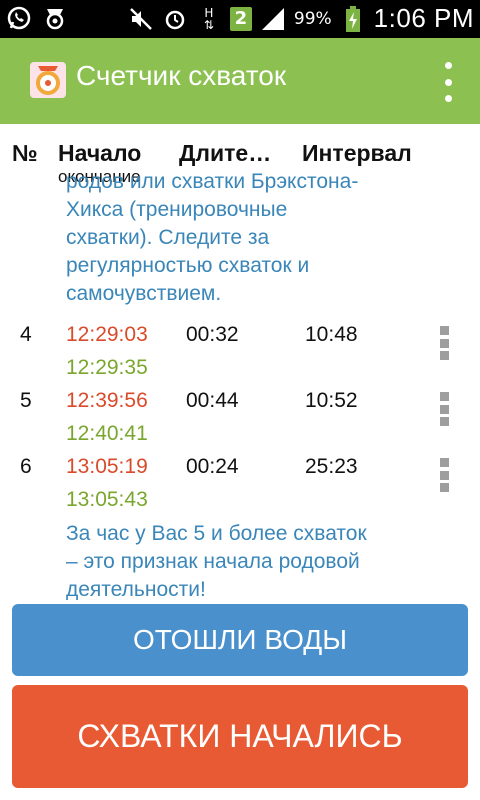 Image resolution: width=480 pixels, height=800 pixels. I want to click on network-type-icon: H ⇅, so click(209, 19).